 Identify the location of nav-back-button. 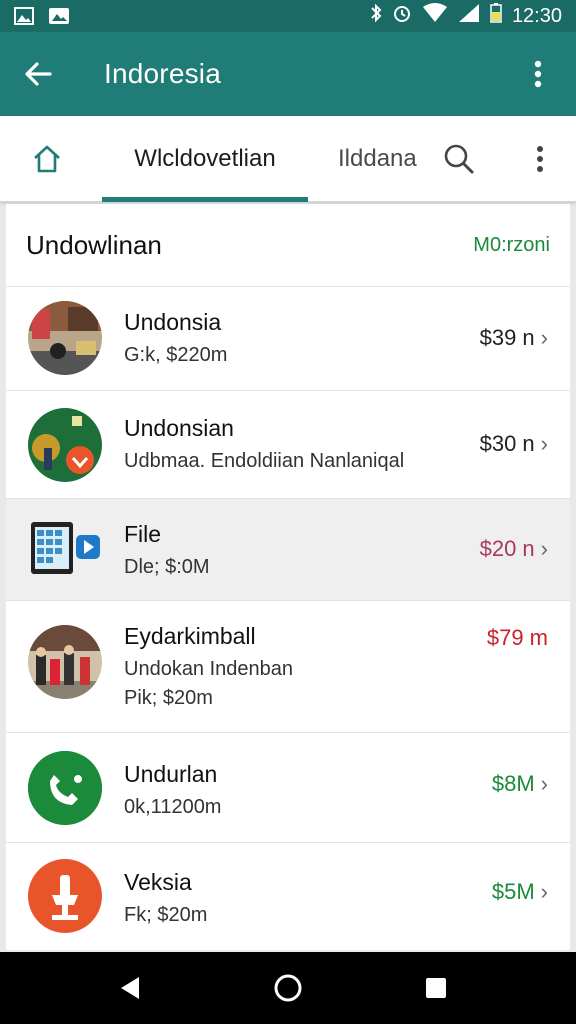
(130, 988).